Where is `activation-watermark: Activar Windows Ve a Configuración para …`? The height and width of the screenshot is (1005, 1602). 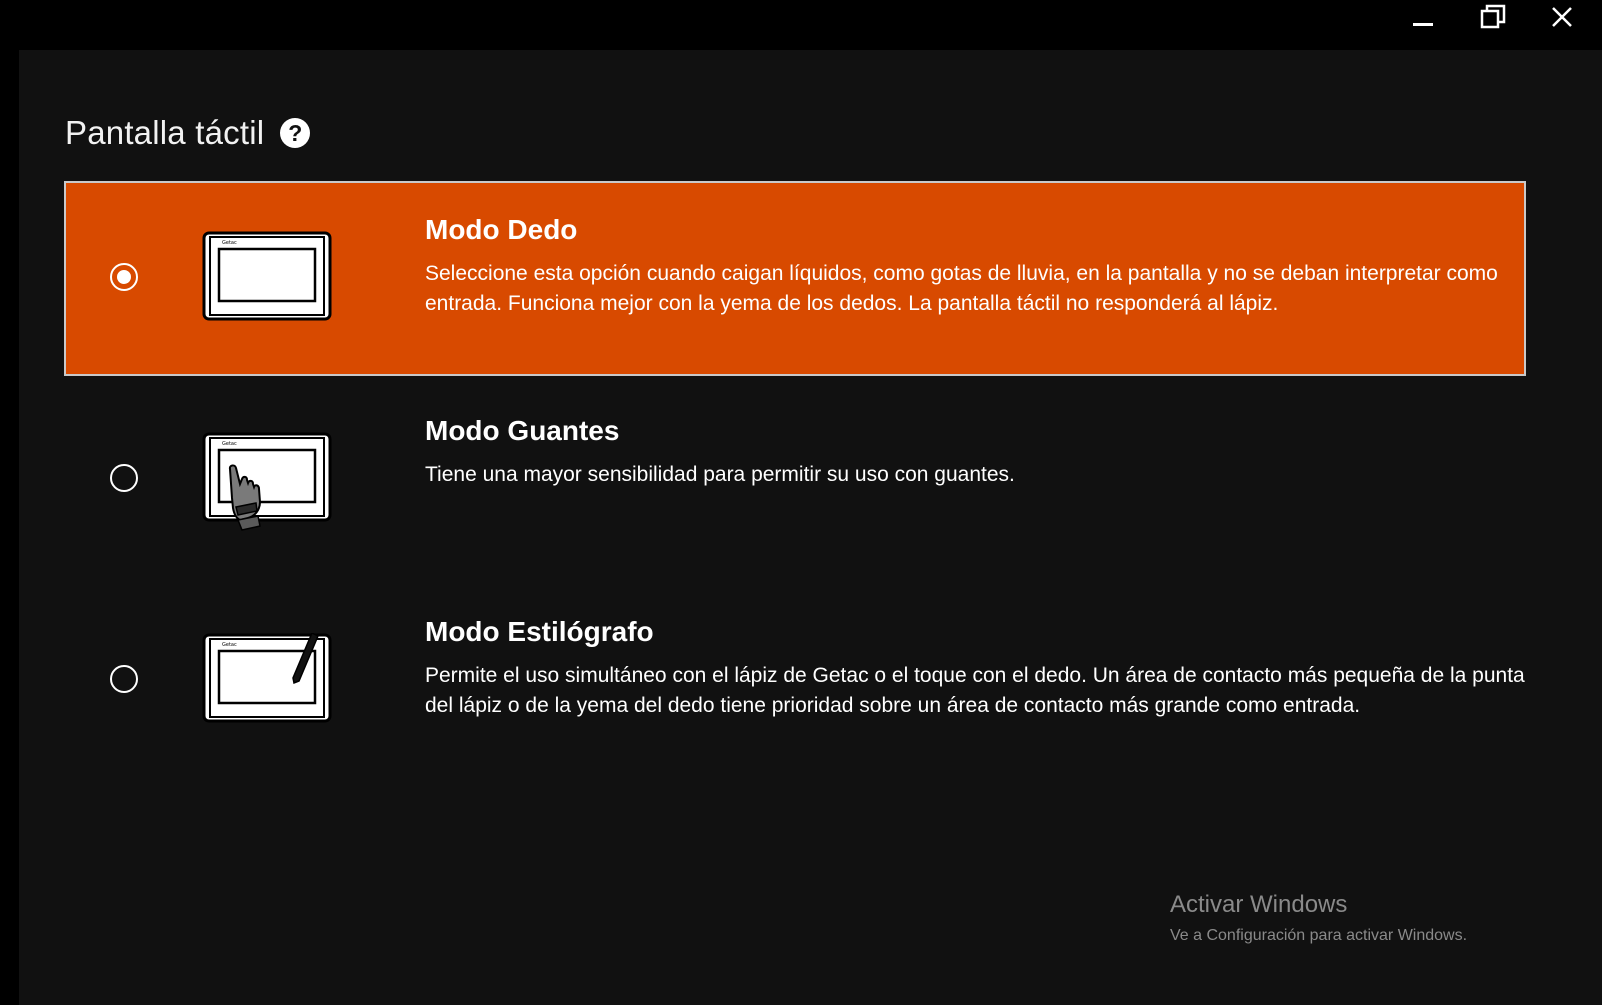 activation-watermark: Activar Windows Ve a Configuración para … is located at coordinates (1318, 919).